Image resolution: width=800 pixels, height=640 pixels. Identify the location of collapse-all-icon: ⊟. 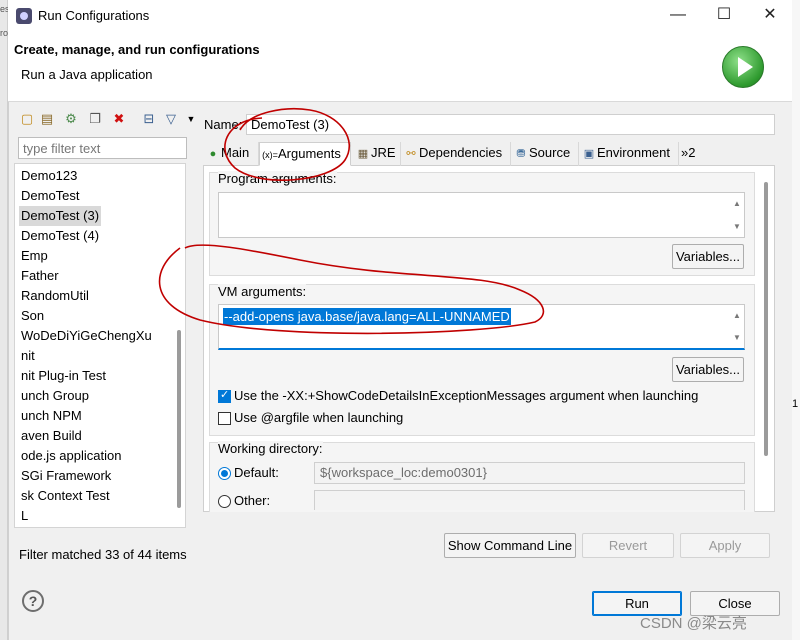
(149, 119).